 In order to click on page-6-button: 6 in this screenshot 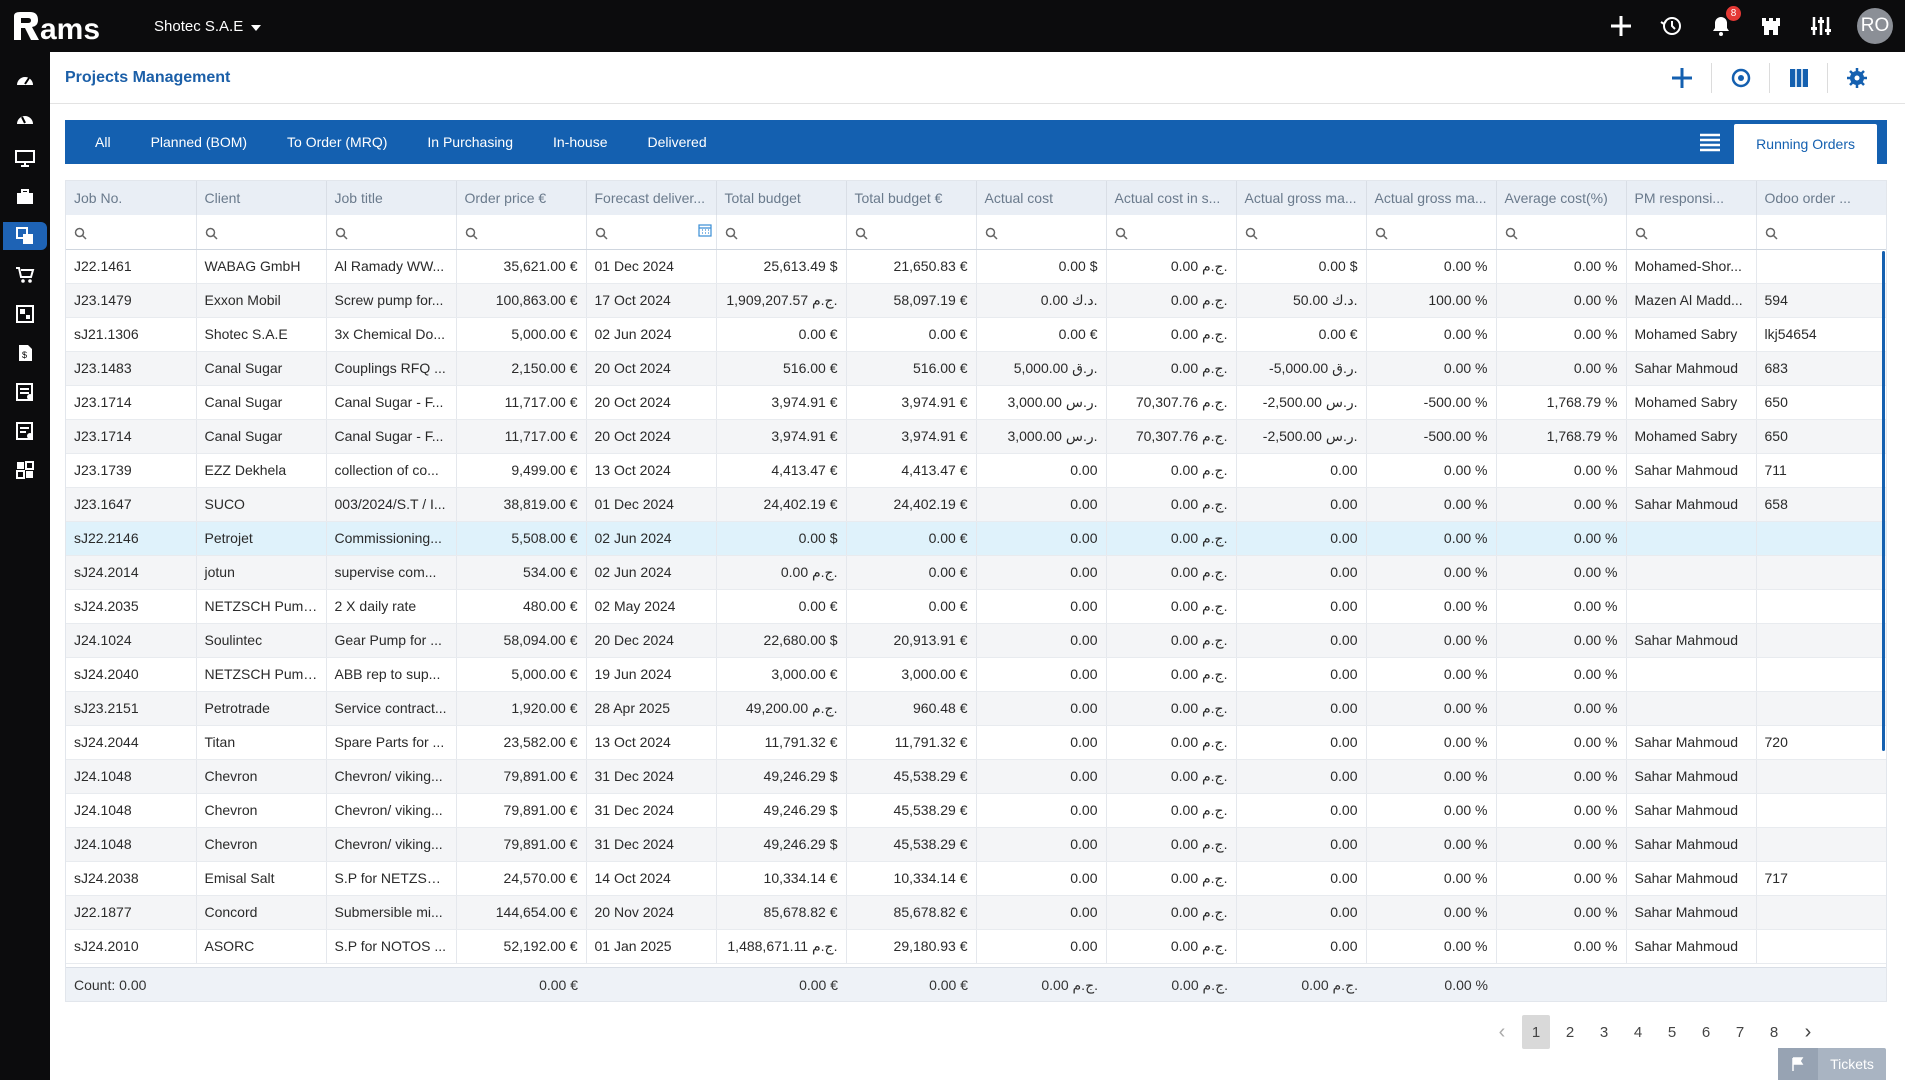, I will do `click(1706, 1032)`.